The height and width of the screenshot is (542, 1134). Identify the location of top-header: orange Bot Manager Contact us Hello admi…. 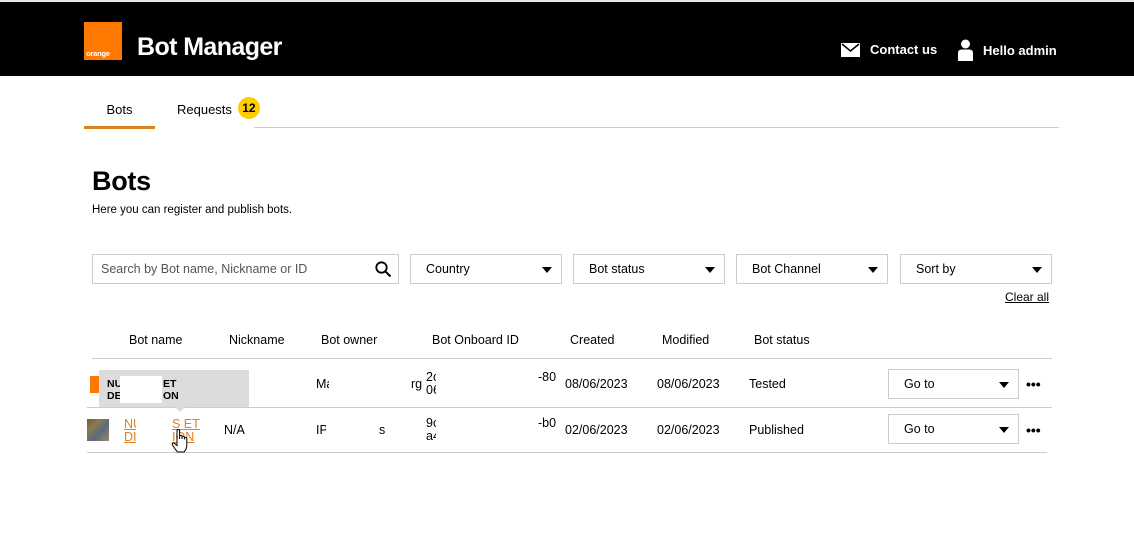
(567, 38).